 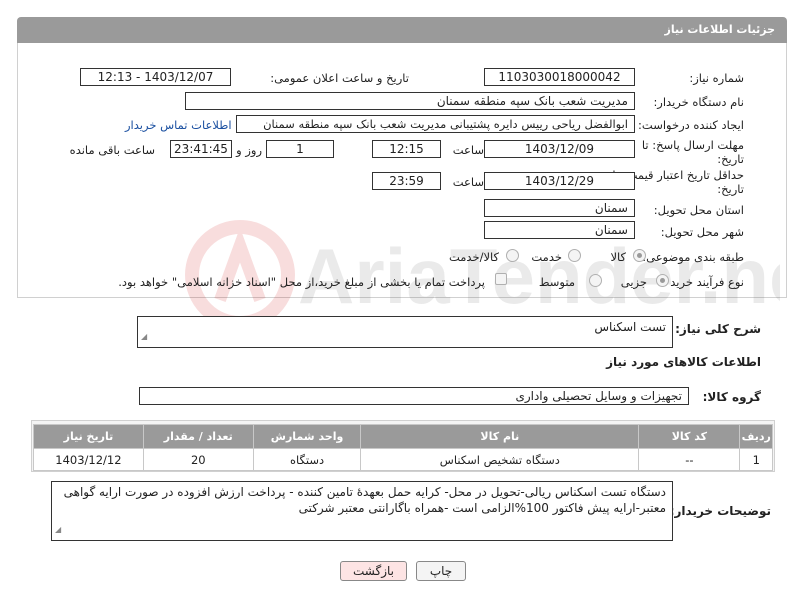 I want to click on category-option-service: خدمت, so click(x=546, y=257).